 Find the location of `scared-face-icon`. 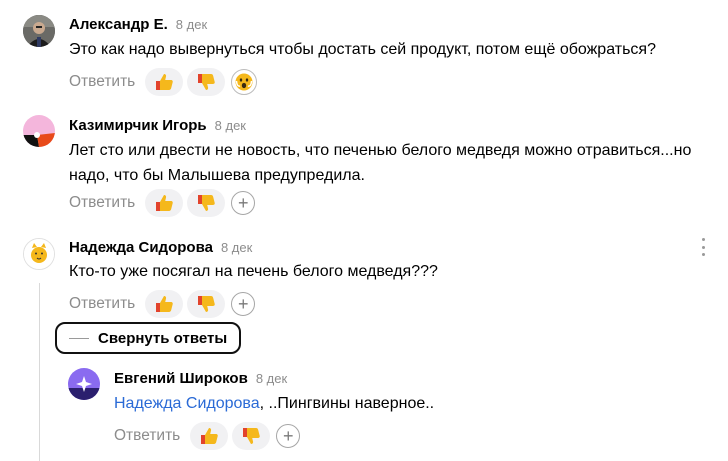

scared-face-icon is located at coordinates (244, 82).